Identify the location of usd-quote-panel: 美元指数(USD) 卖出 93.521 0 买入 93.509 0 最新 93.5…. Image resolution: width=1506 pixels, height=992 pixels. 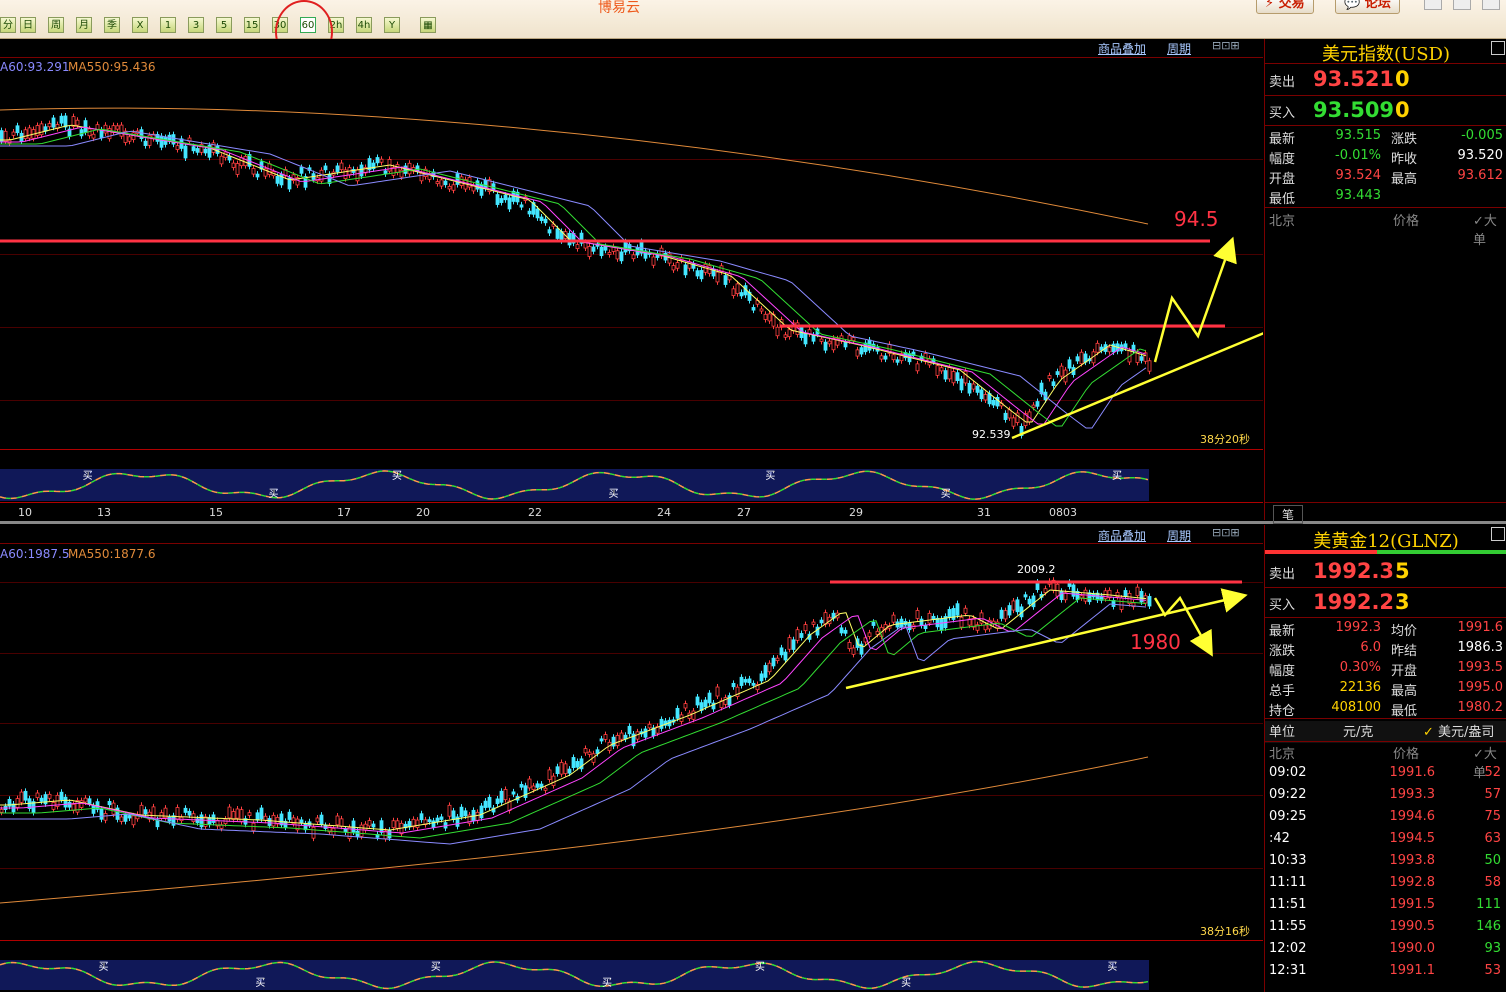
(1385, 281).